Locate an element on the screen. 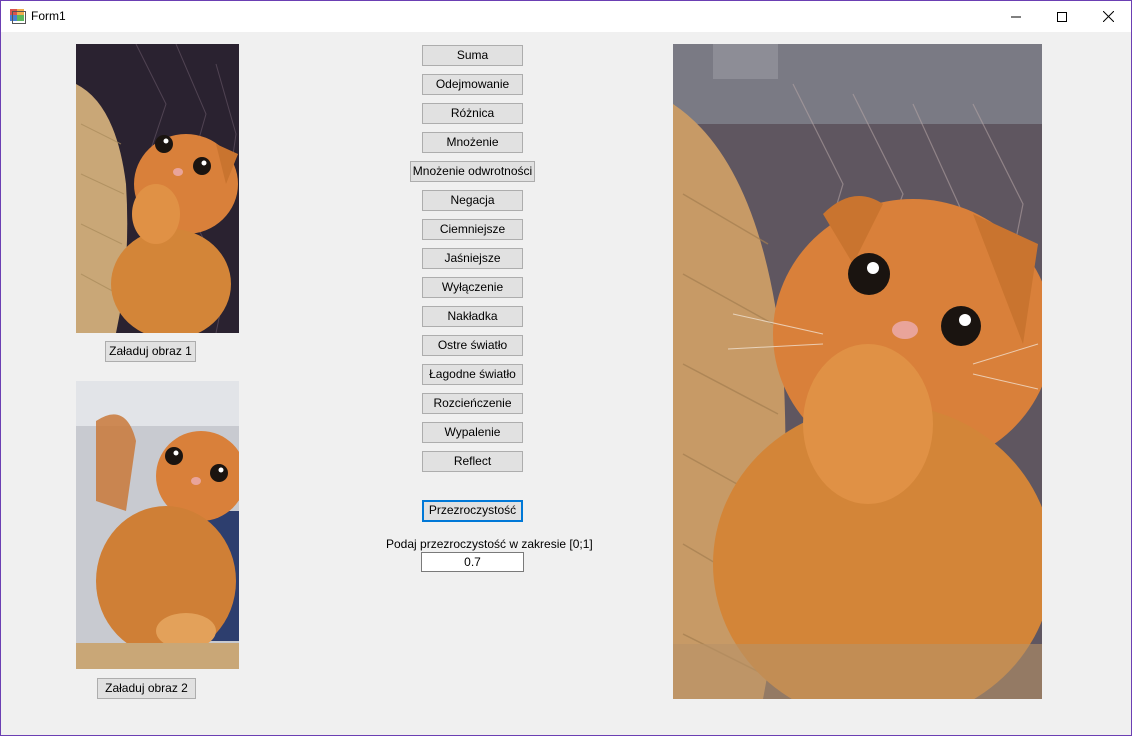 The height and width of the screenshot is (736, 1132). op-lagodne-swiatlo-button: Łagodne światło is located at coordinates (472, 374).